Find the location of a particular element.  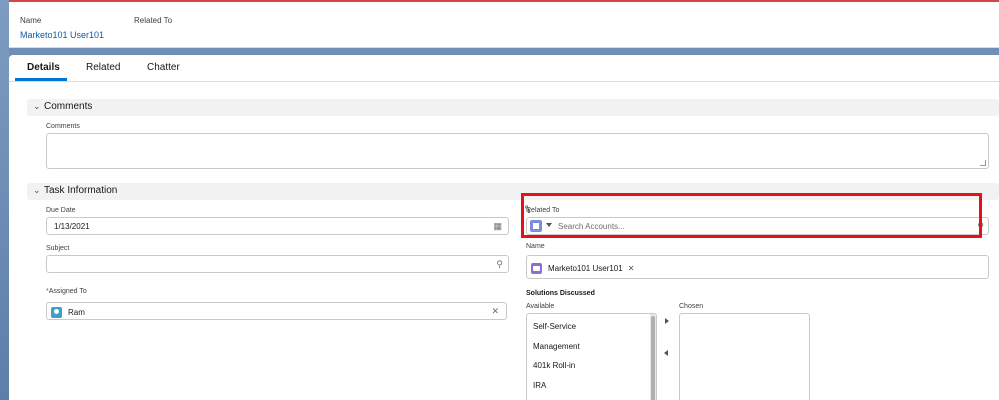

record-header: Name Marketo101 User101 Related To is located at coordinates (504, 25).